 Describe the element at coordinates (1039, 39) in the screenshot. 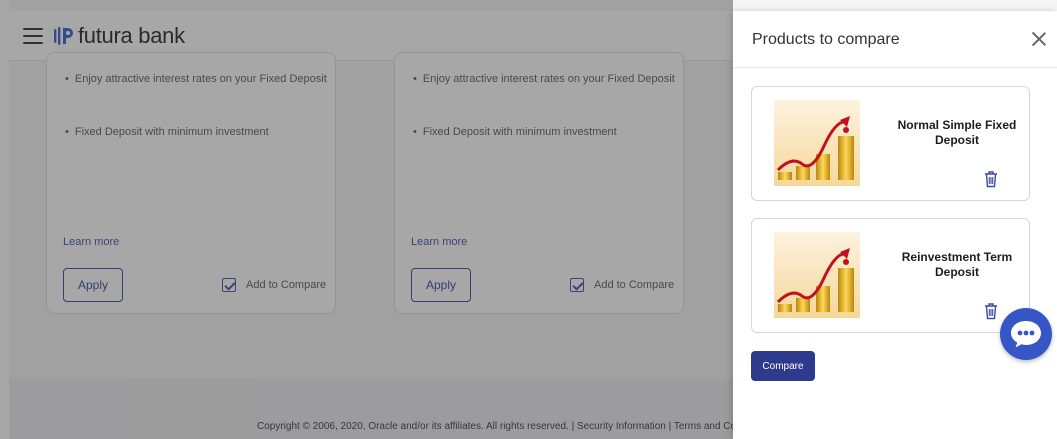

I see `close-icon` at that location.